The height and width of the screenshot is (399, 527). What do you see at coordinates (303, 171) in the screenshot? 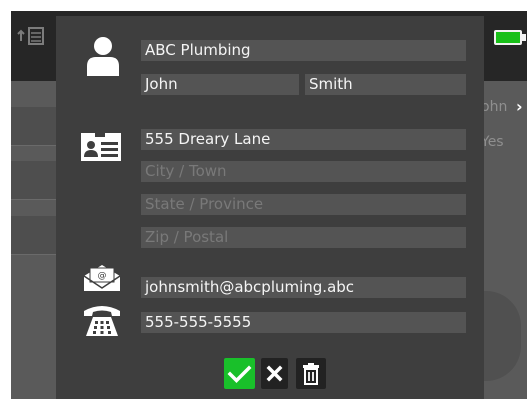
I see `city-field: City / Town` at bounding box center [303, 171].